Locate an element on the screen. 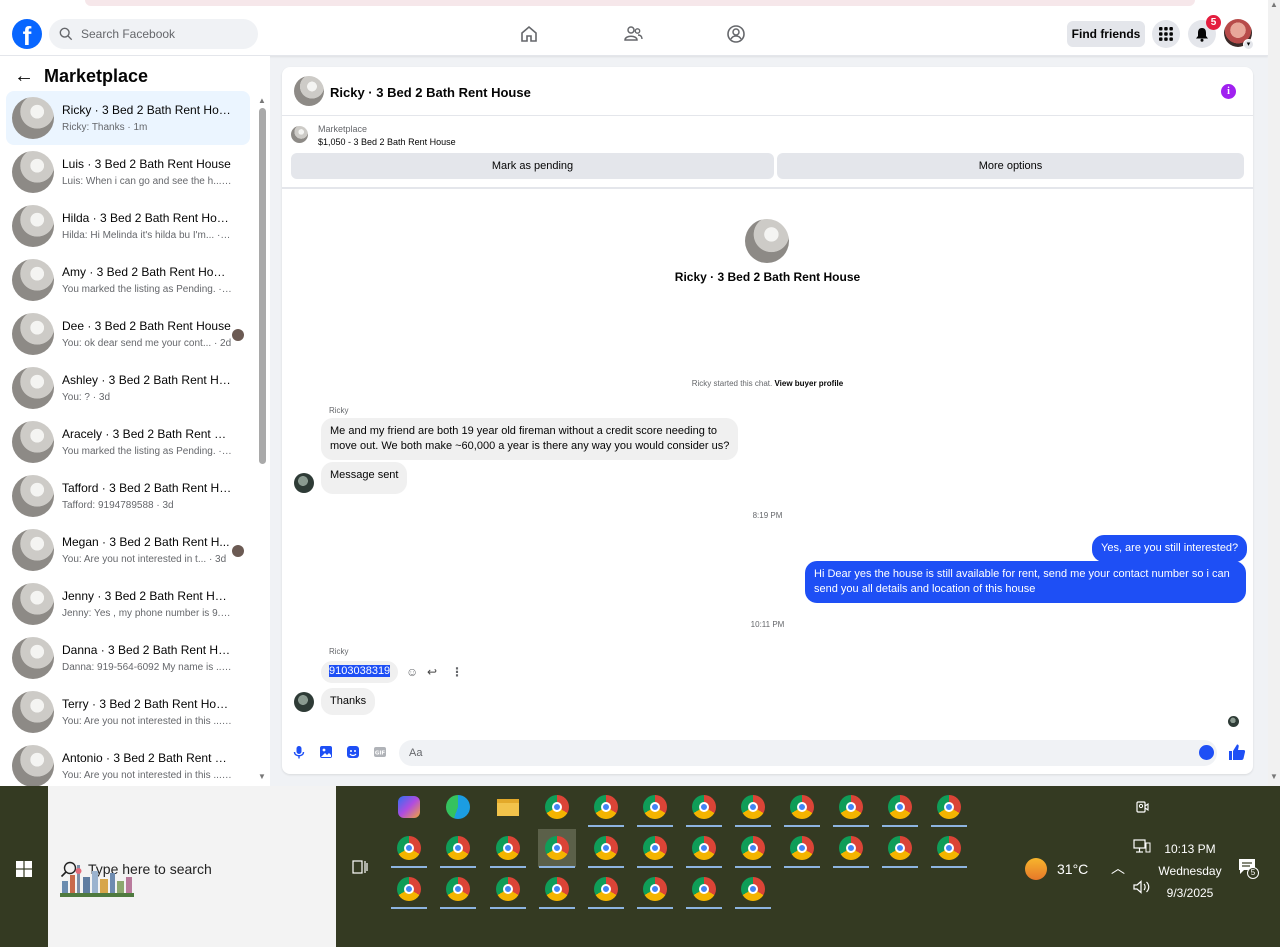  microphone-icon is located at coordinates (299, 752).